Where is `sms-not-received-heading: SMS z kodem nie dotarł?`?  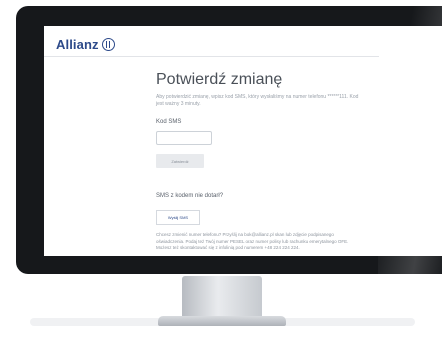
sms-not-received-heading: SMS z kodem nie dotarł? is located at coordinates (190, 196).